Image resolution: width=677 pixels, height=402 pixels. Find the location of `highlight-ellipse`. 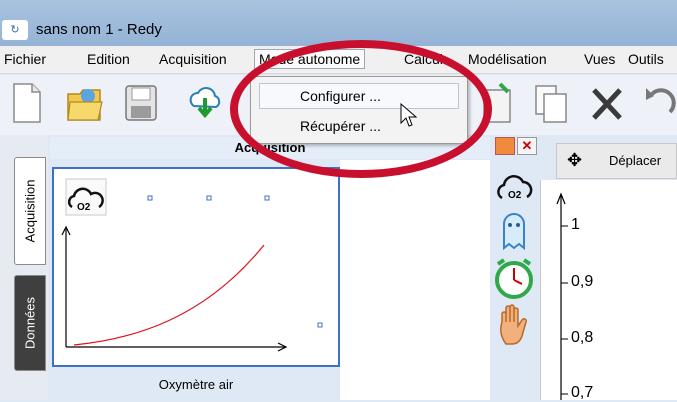

highlight-ellipse is located at coordinates (361, 109).